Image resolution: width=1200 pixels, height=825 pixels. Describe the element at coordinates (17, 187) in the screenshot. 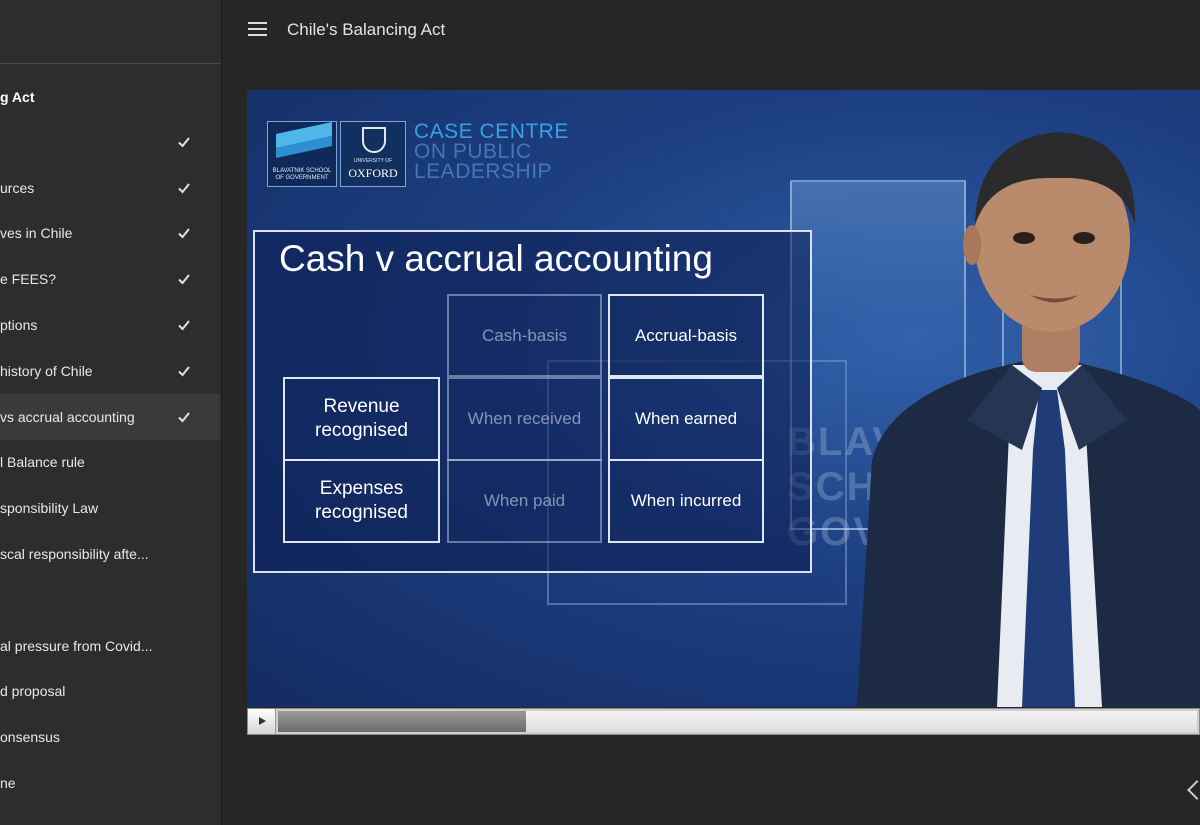

I see `lesson-label: urces` at that location.